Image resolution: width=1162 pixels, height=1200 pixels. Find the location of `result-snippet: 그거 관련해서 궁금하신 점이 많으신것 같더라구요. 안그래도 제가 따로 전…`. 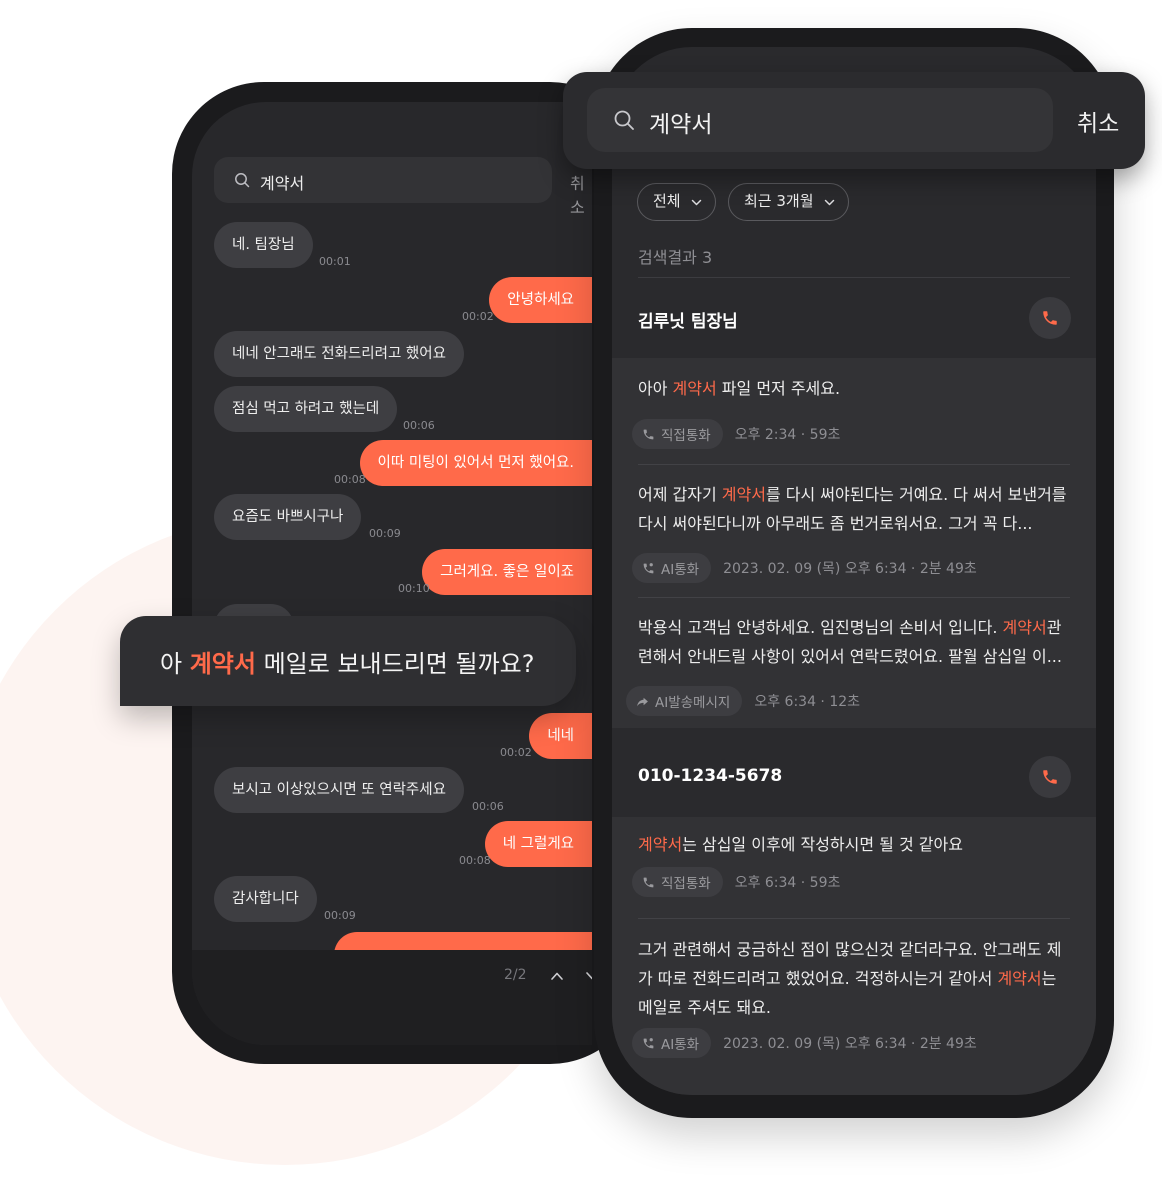

result-snippet: 그거 관련해서 궁금하신 점이 많으신것 같더라구요. 안그래도 제가 따로 전… is located at coordinates (855, 978).